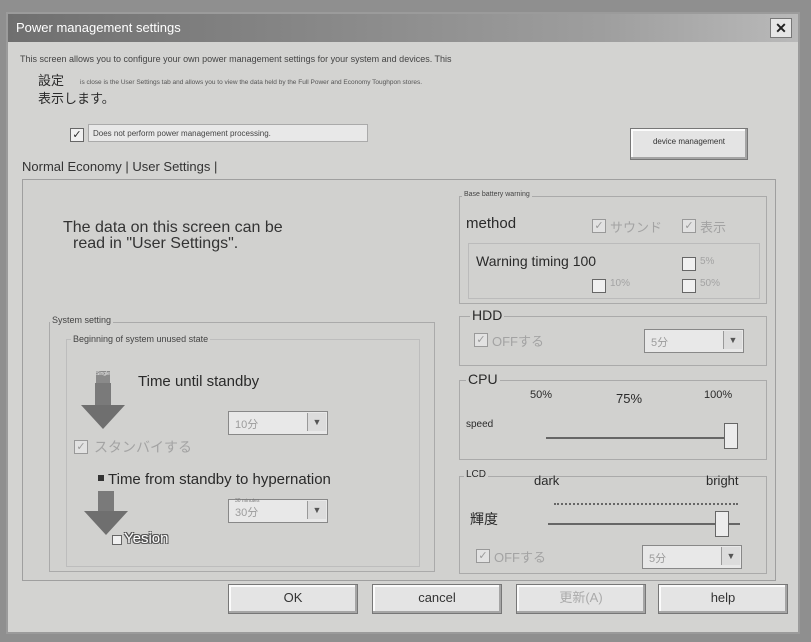 The image size is (811, 642). What do you see at coordinates (171, 166) in the screenshot?
I see `tab-user-settings: User Settings` at bounding box center [171, 166].